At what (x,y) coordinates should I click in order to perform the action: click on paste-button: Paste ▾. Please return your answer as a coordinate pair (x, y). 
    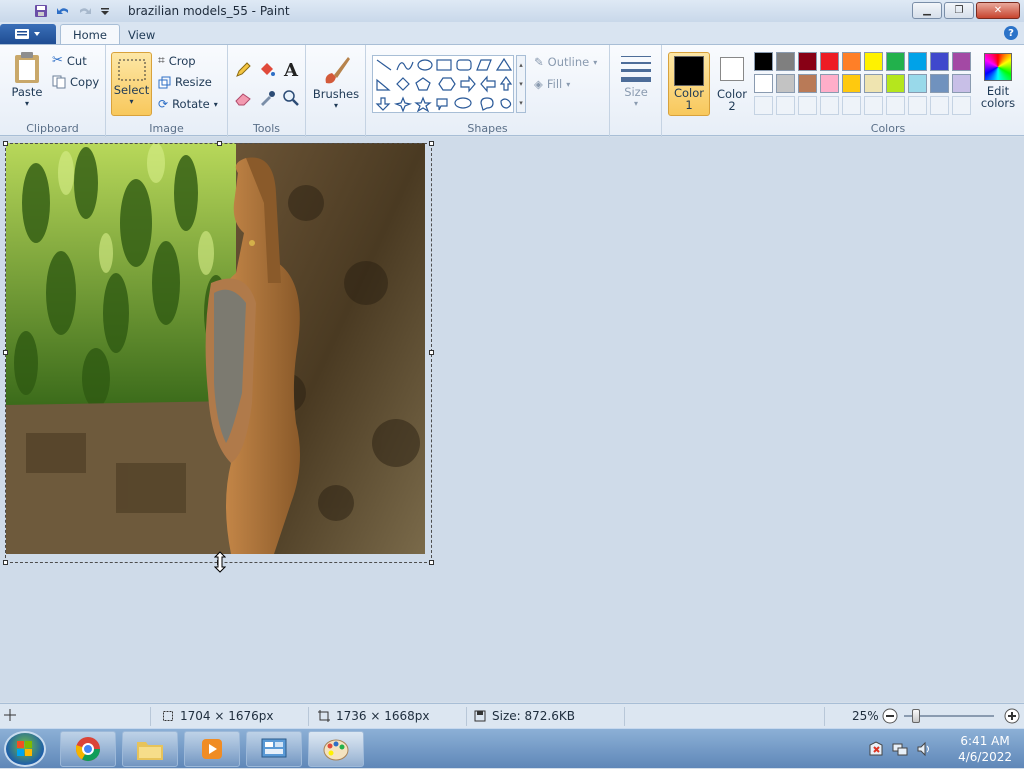
    Looking at the image, I should click on (27, 79).